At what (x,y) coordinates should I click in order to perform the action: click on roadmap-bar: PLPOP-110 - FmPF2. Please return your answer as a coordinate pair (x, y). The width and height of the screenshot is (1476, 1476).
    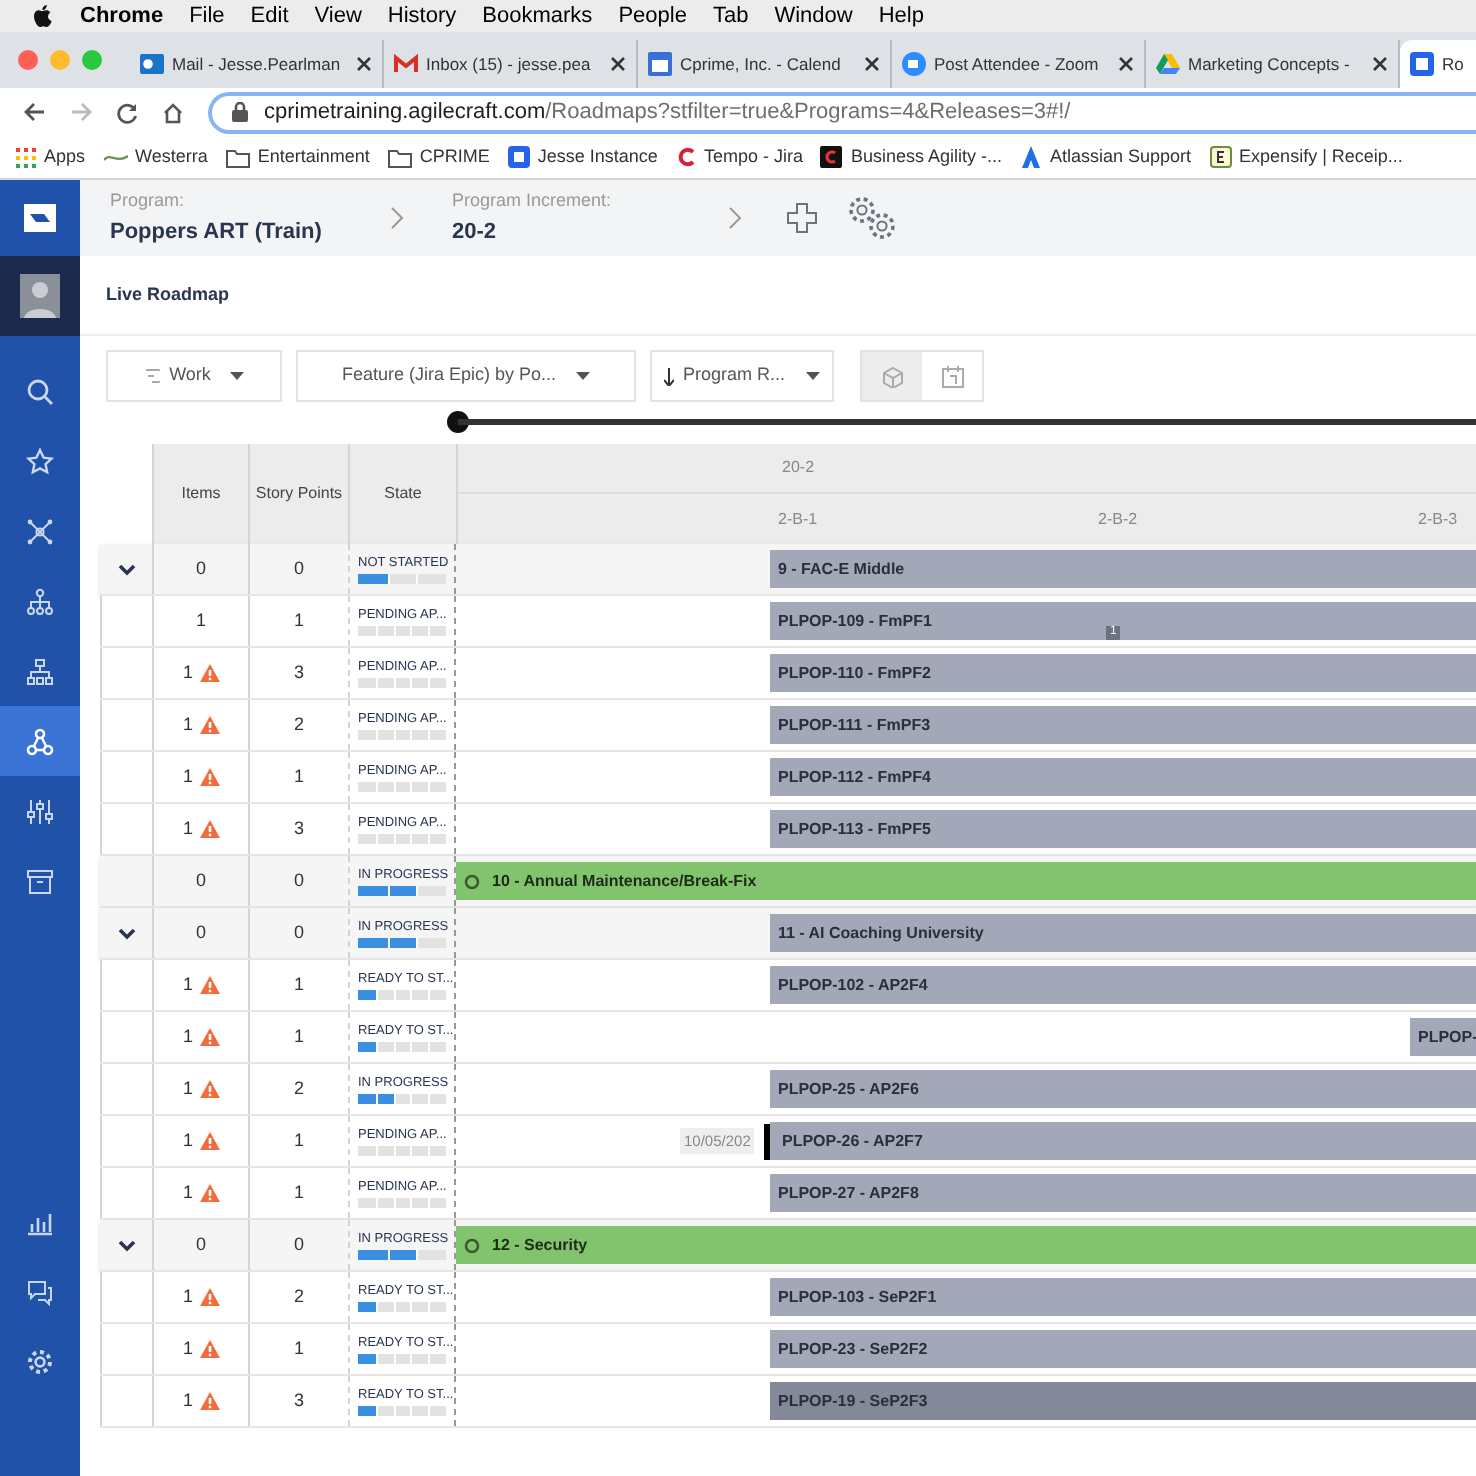
    Looking at the image, I should click on (1123, 673).